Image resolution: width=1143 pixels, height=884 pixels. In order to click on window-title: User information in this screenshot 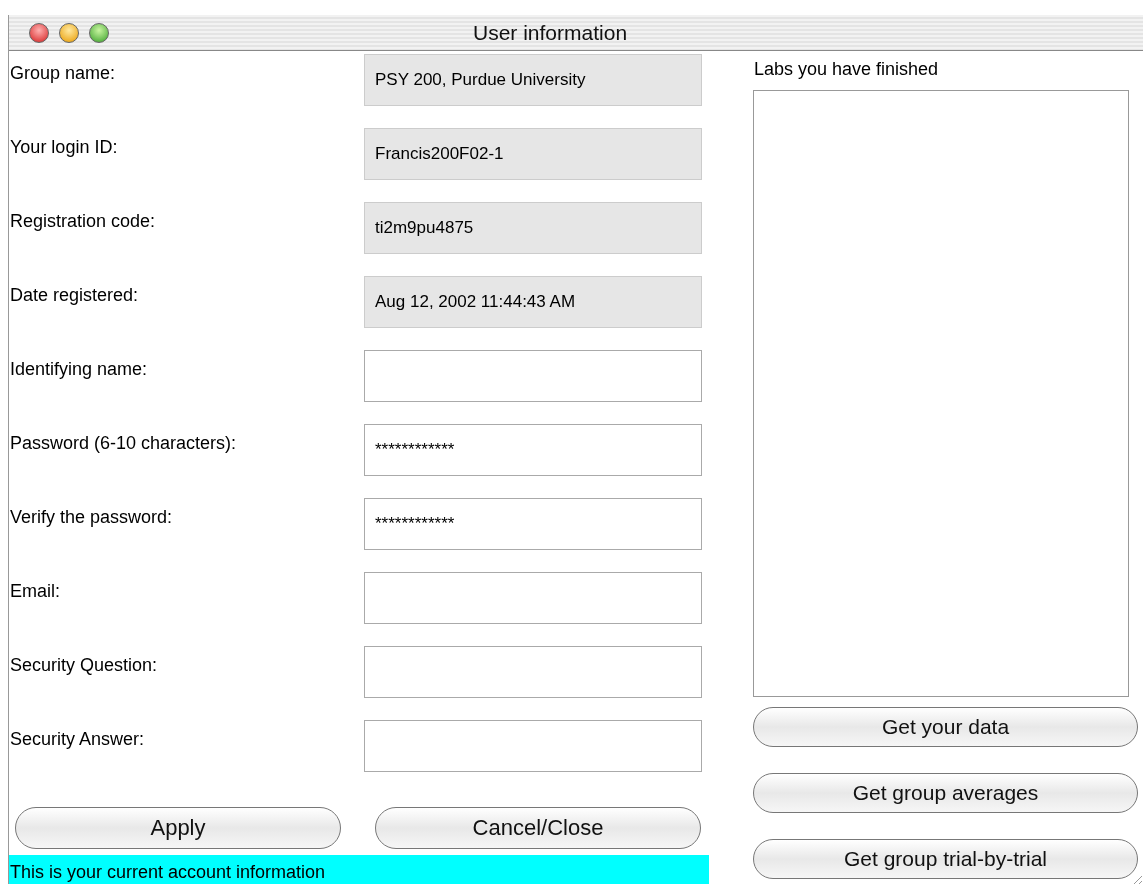, I will do `click(550, 32)`.